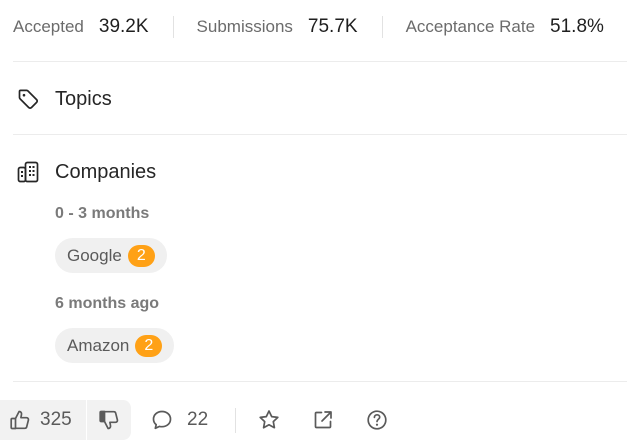 The width and height of the screenshot is (627, 444). I want to click on building-icon, so click(28, 172).